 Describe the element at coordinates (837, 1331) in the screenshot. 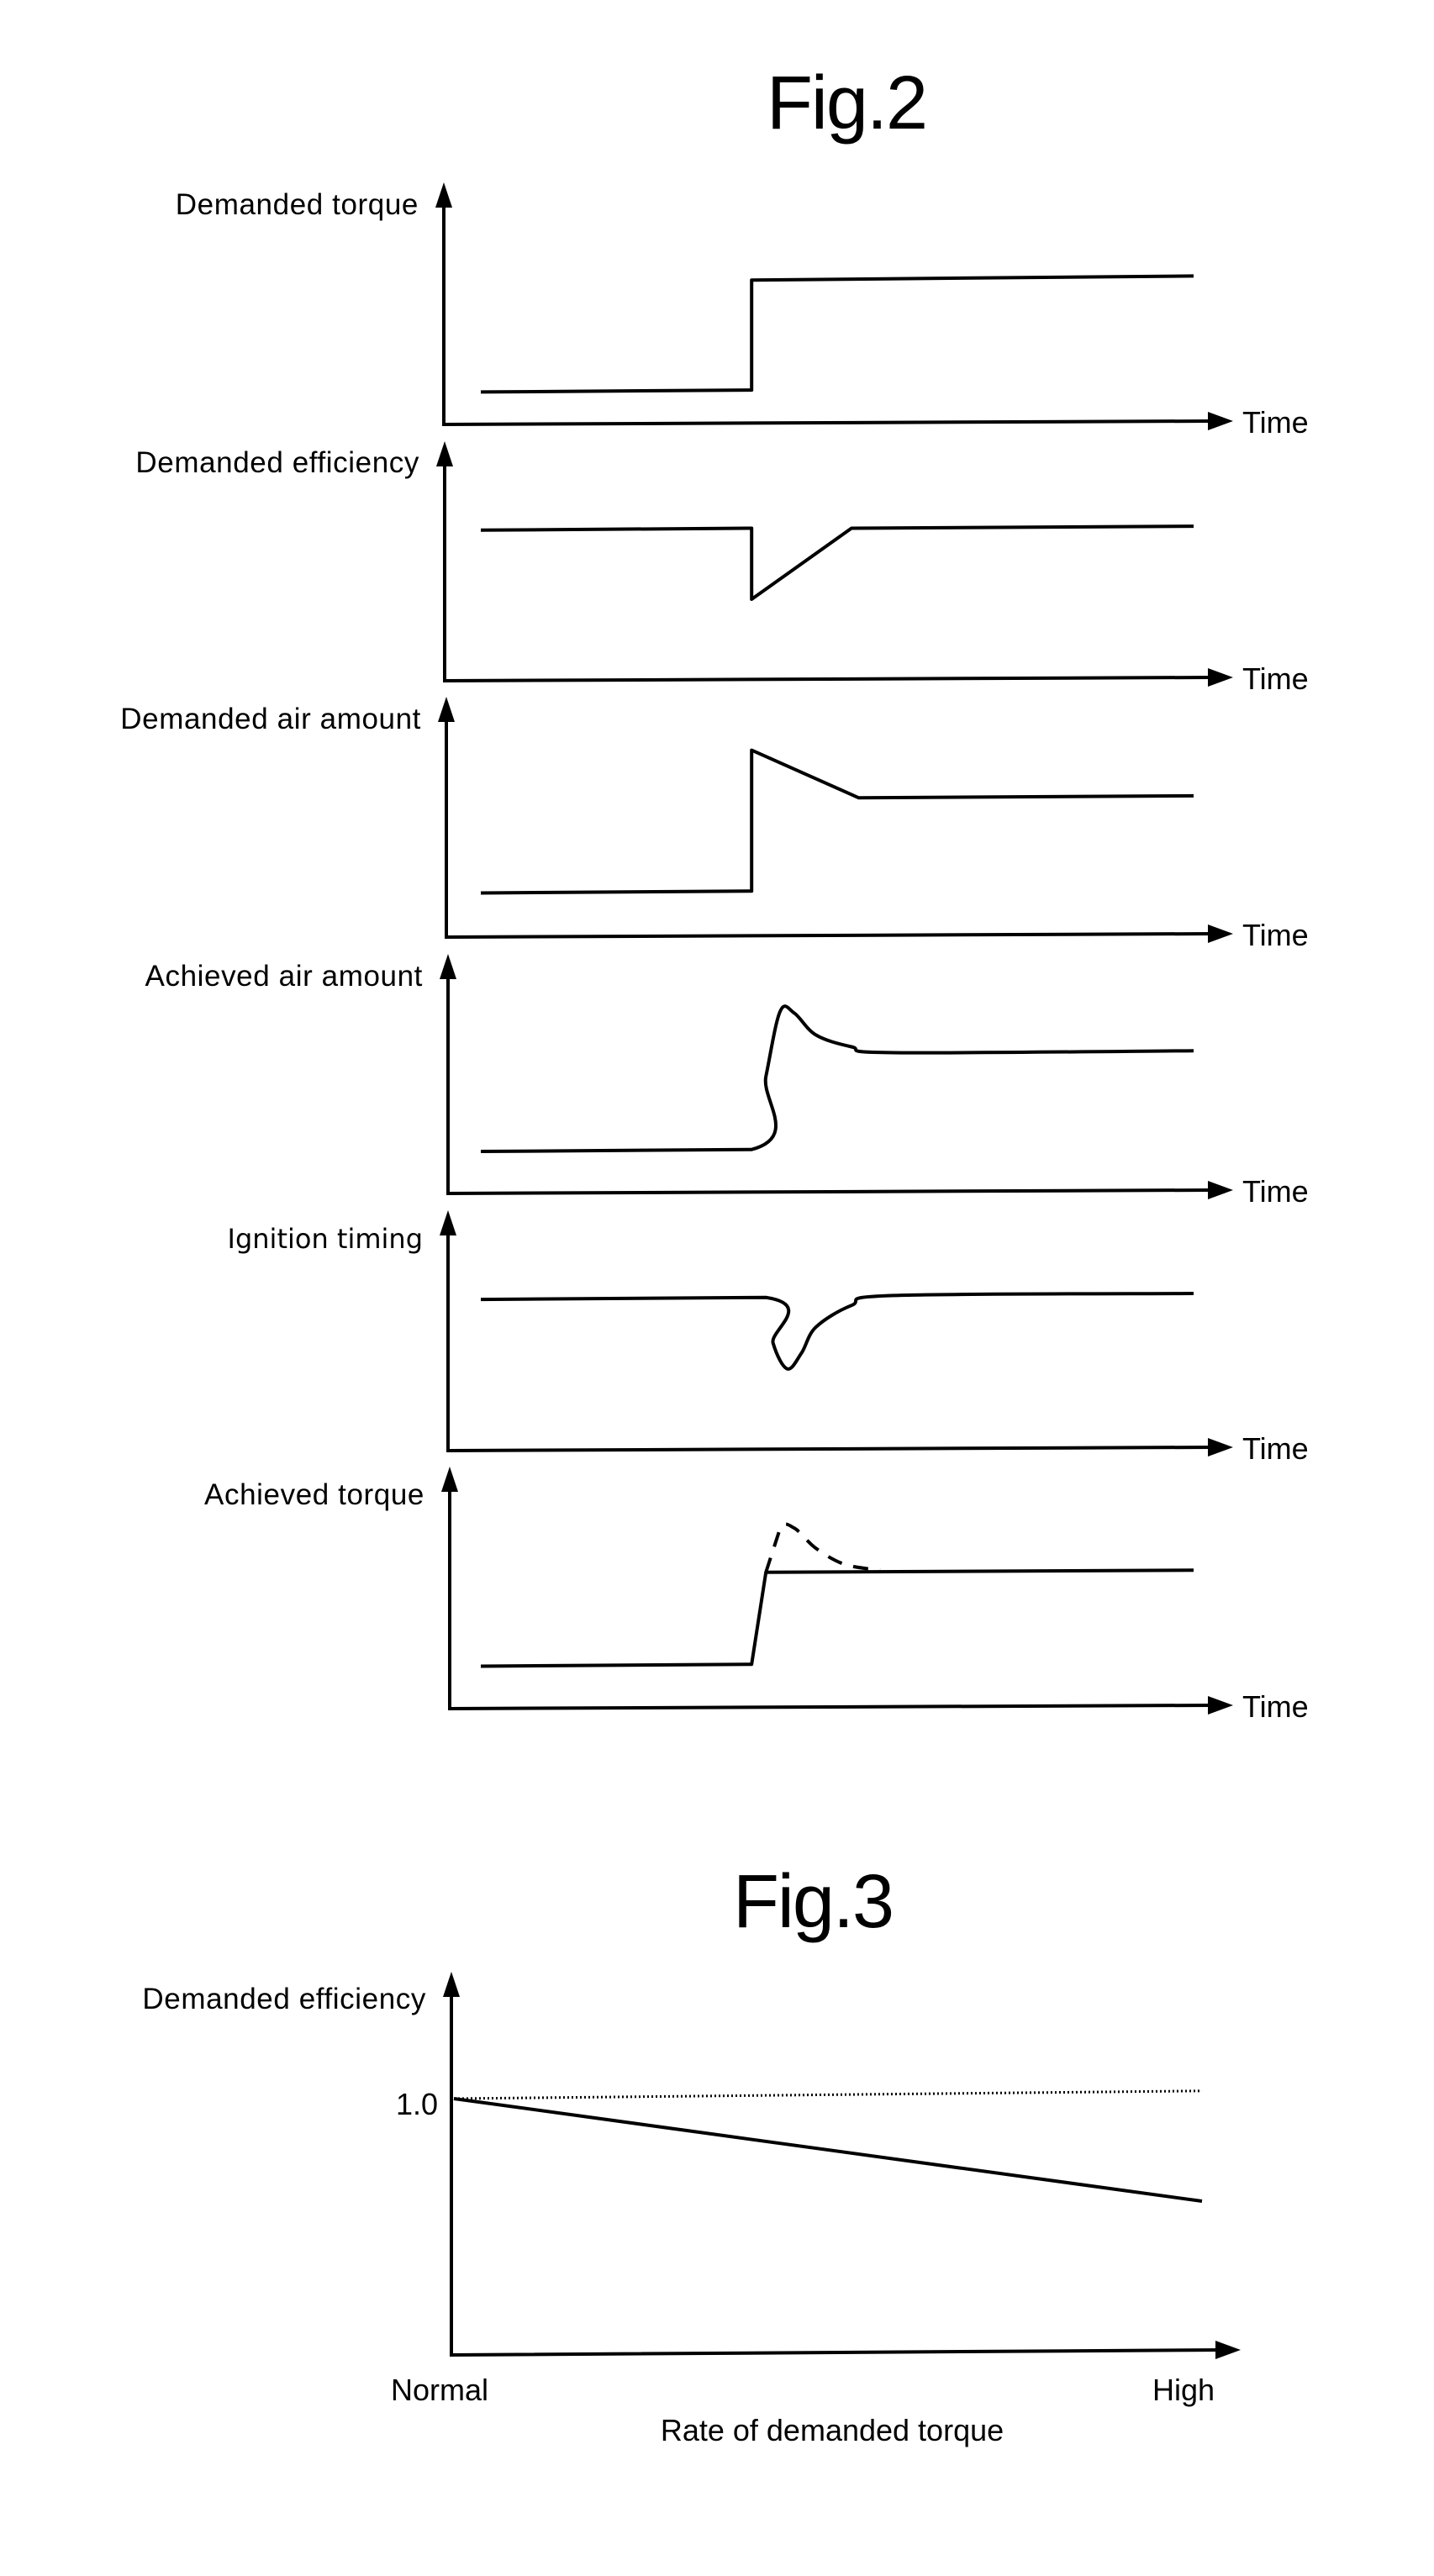

I see `series-line-ignition-timing` at that location.